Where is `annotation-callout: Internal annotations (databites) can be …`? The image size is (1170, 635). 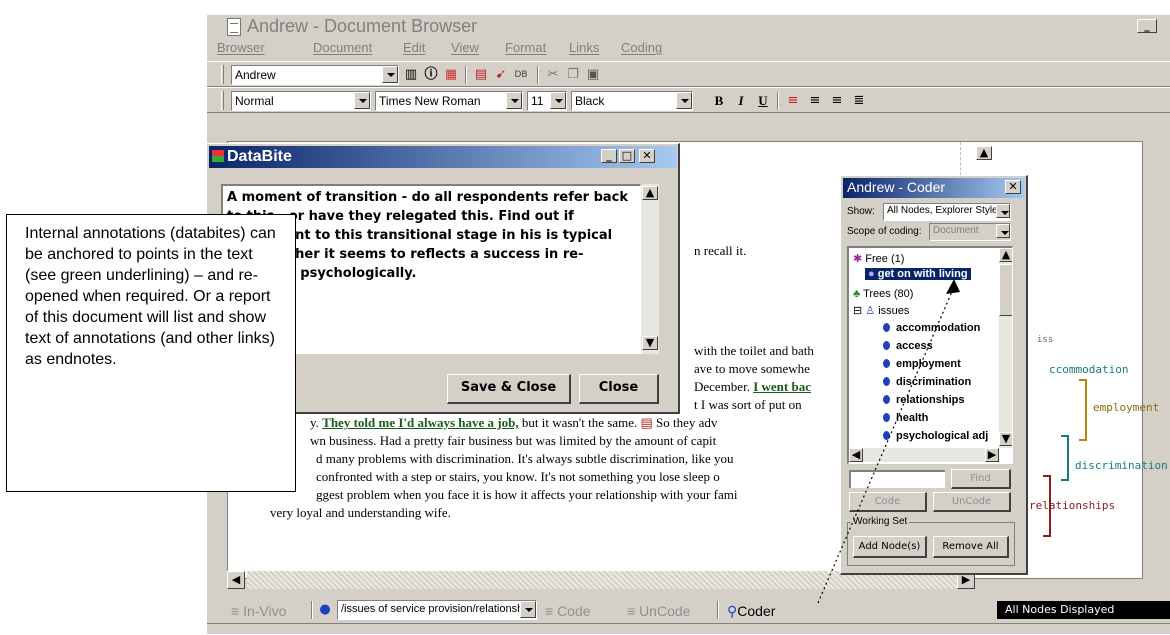
annotation-callout: Internal annotations (databites) can be … is located at coordinates (151, 353).